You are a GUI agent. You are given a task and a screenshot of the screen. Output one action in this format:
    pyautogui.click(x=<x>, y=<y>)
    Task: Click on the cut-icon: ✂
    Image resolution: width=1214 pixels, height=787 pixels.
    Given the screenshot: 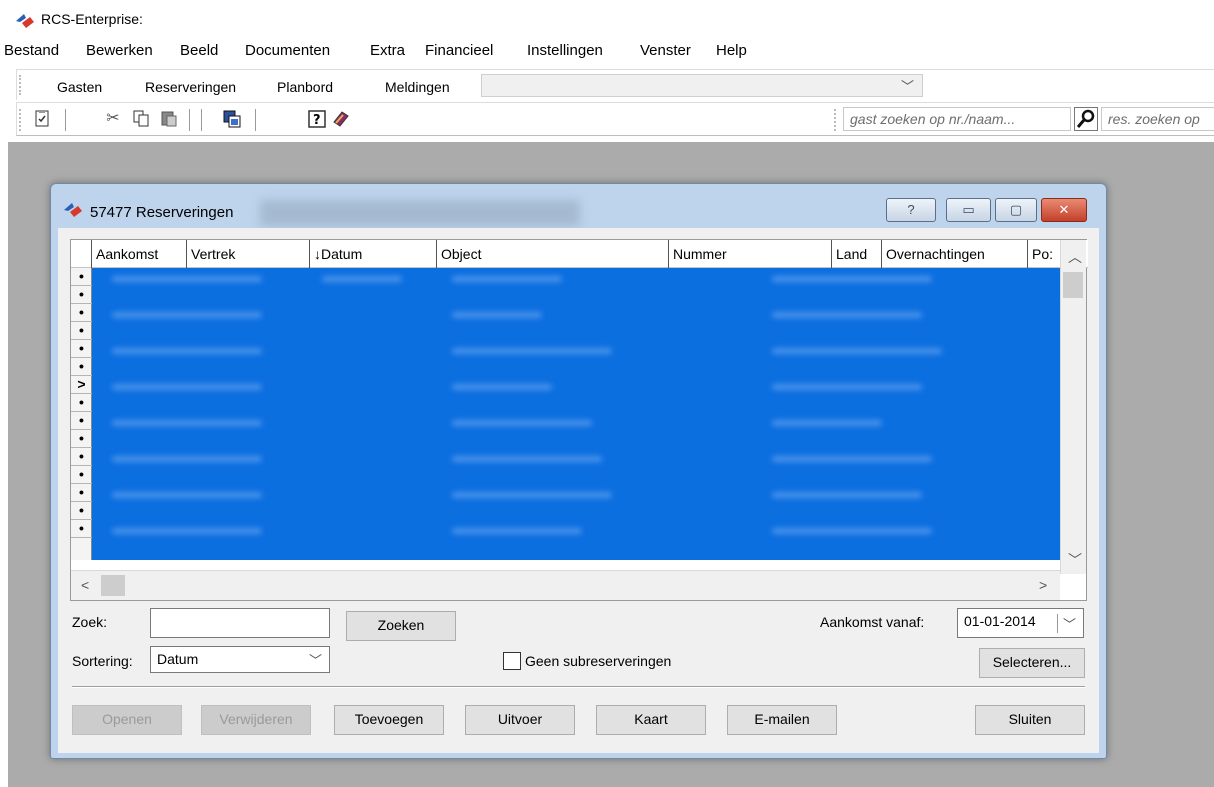 What is the action you would take?
    pyautogui.click(x=113, y=119)
    